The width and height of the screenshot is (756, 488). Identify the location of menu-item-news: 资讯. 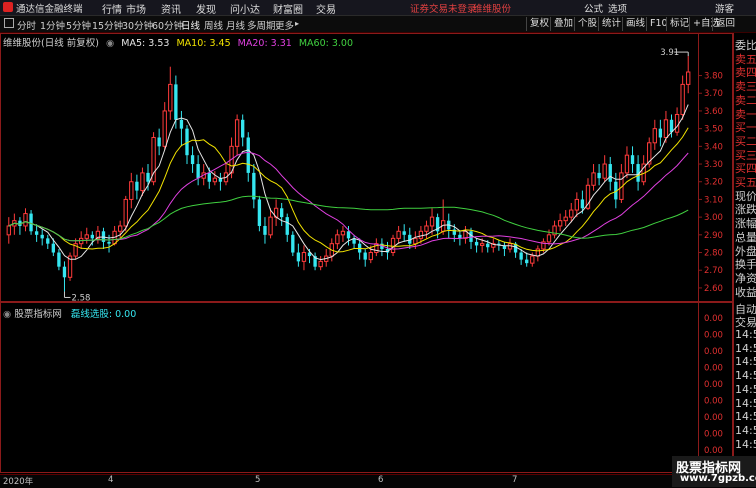
(171, 8).